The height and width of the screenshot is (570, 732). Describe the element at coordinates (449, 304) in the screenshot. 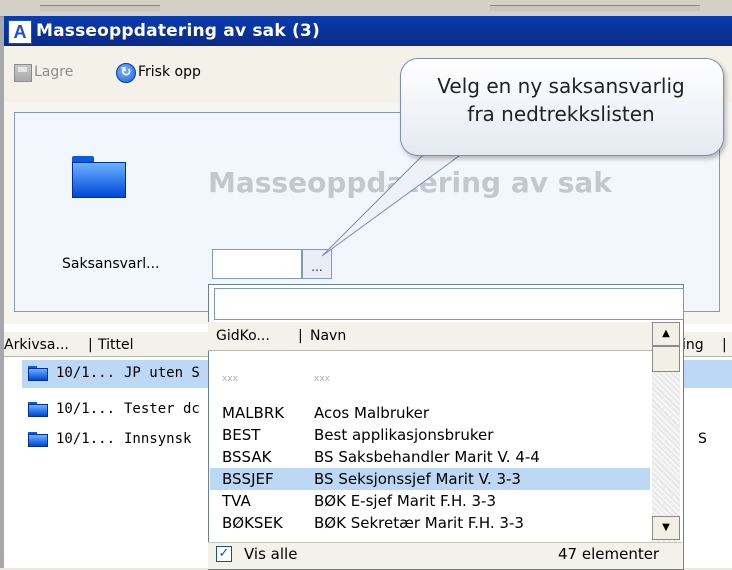

I see `dropdown-search-input` at that location.